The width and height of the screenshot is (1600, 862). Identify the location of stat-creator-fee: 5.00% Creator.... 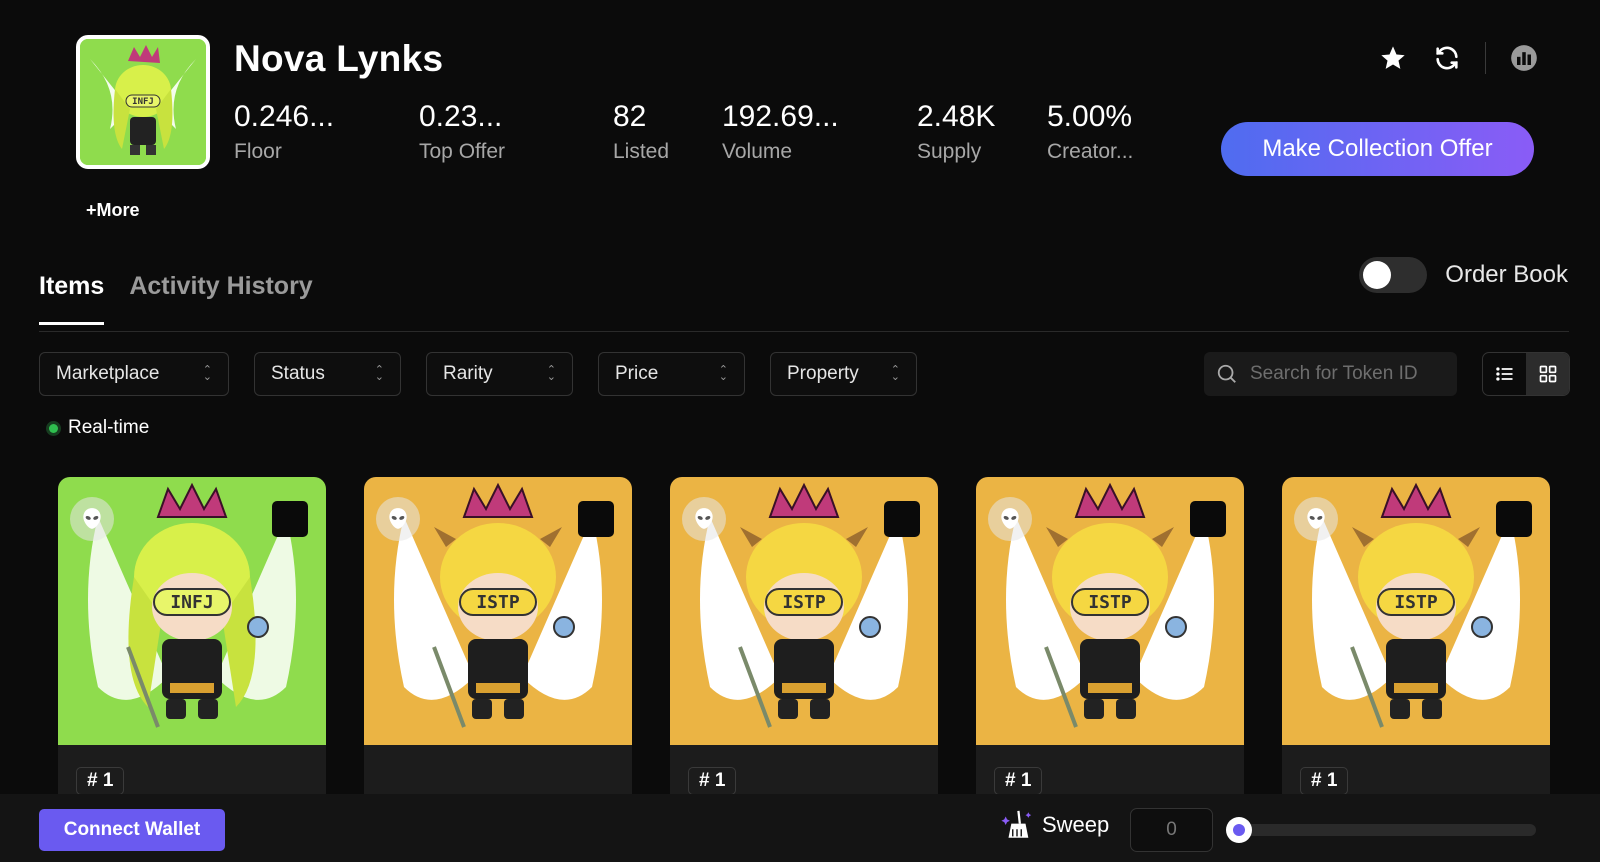
(1090, 132).